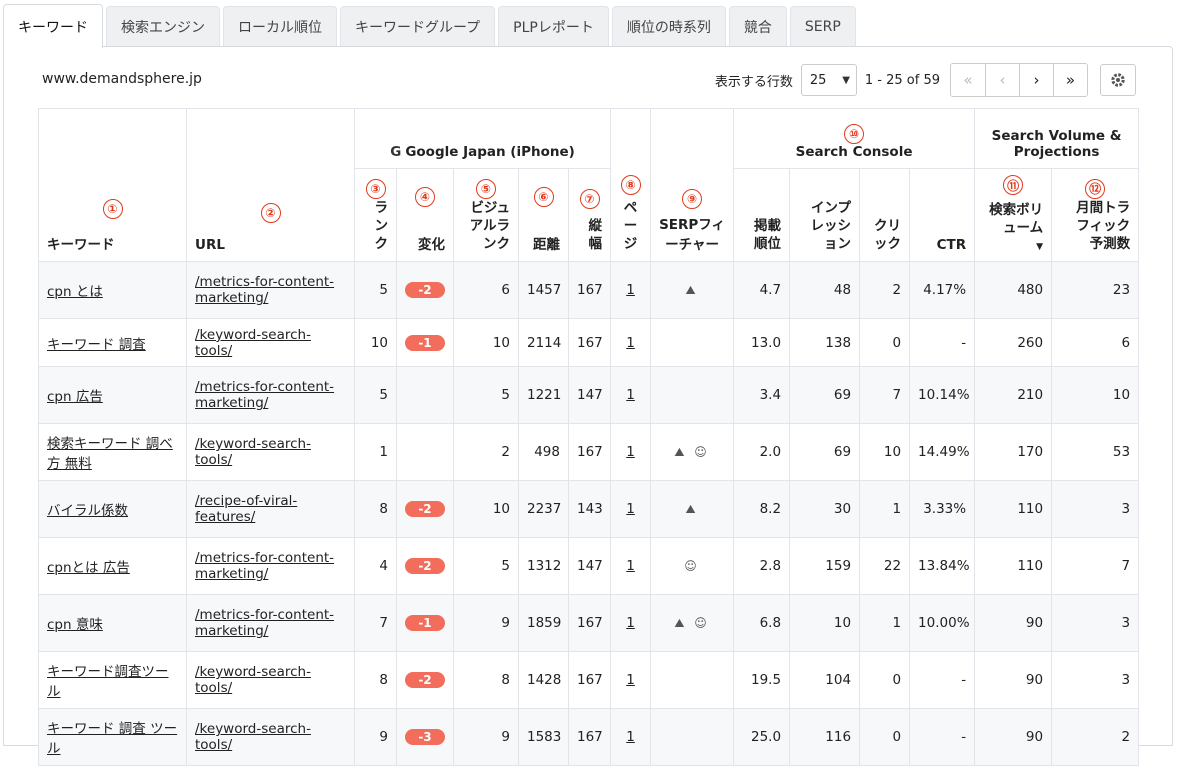  I want to click on col-visual-rank-label: ビジュアルランク, so click(489, 226).